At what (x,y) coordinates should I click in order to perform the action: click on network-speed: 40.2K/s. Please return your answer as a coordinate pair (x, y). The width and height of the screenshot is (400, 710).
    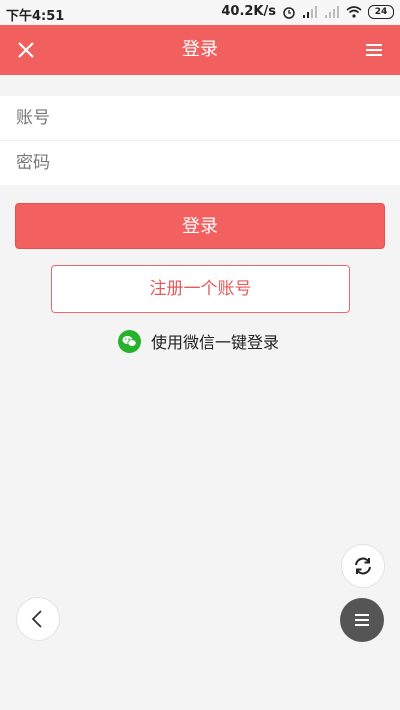
    Looking at the image, I should click on (248, 11).